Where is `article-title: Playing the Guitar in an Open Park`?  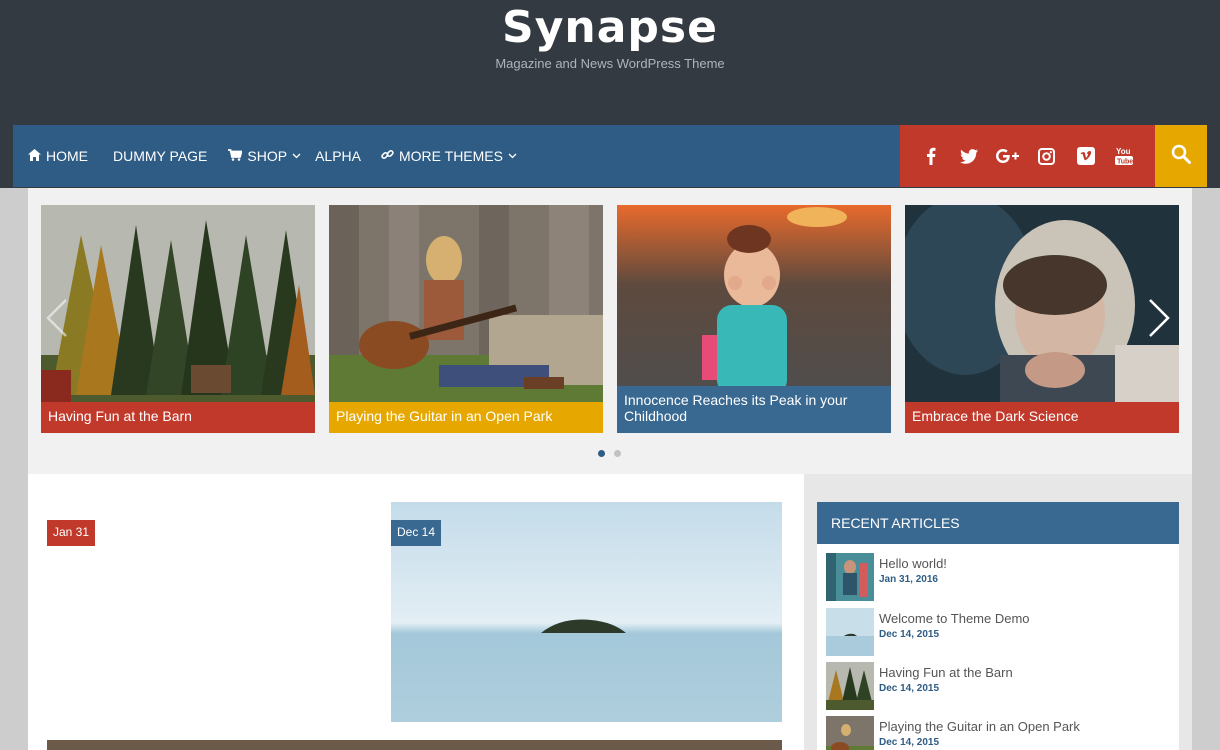 article-title: Playing the Guitar in an Open Park is located at coordinates (979, 726).